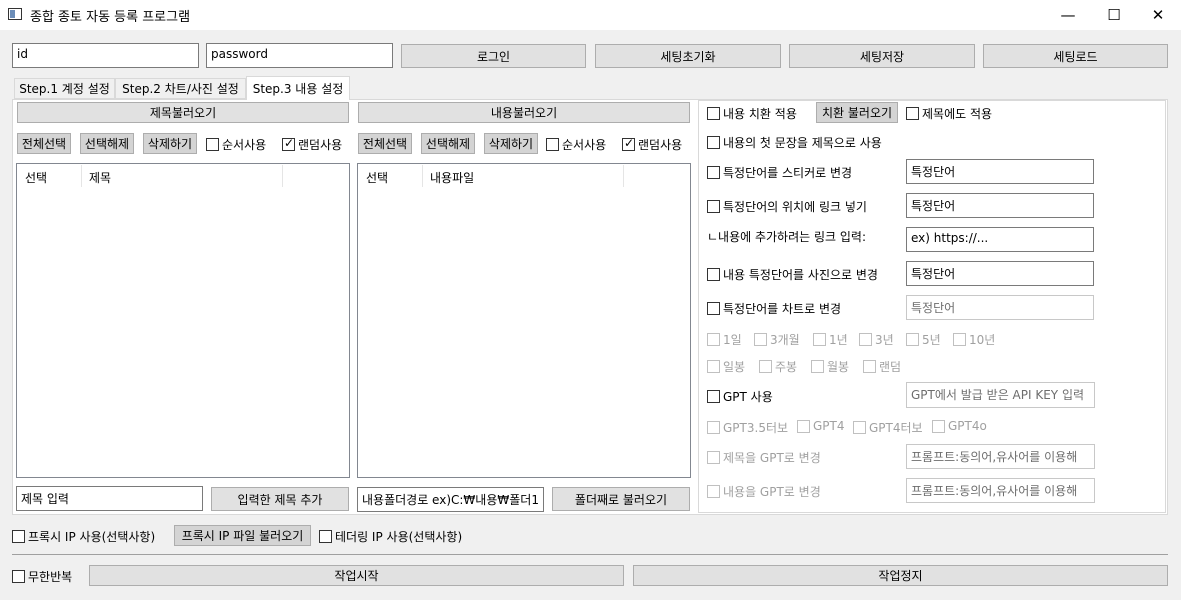 This screenshot has width=1181, height=600. Describe the element at coordinates (1000, 395) in the screenshot. I see `gpt-api-key-input: GPT에서 발급 받은 API KEY 입력` at that location.